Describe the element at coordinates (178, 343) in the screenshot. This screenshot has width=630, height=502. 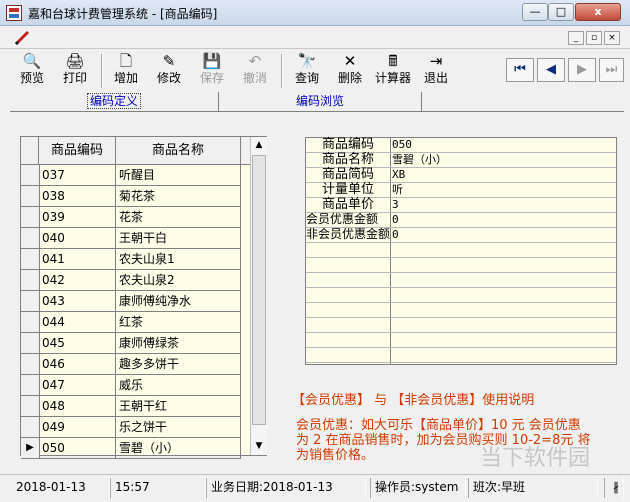
I see `cell-name: 康师傅绿茶` at that location.